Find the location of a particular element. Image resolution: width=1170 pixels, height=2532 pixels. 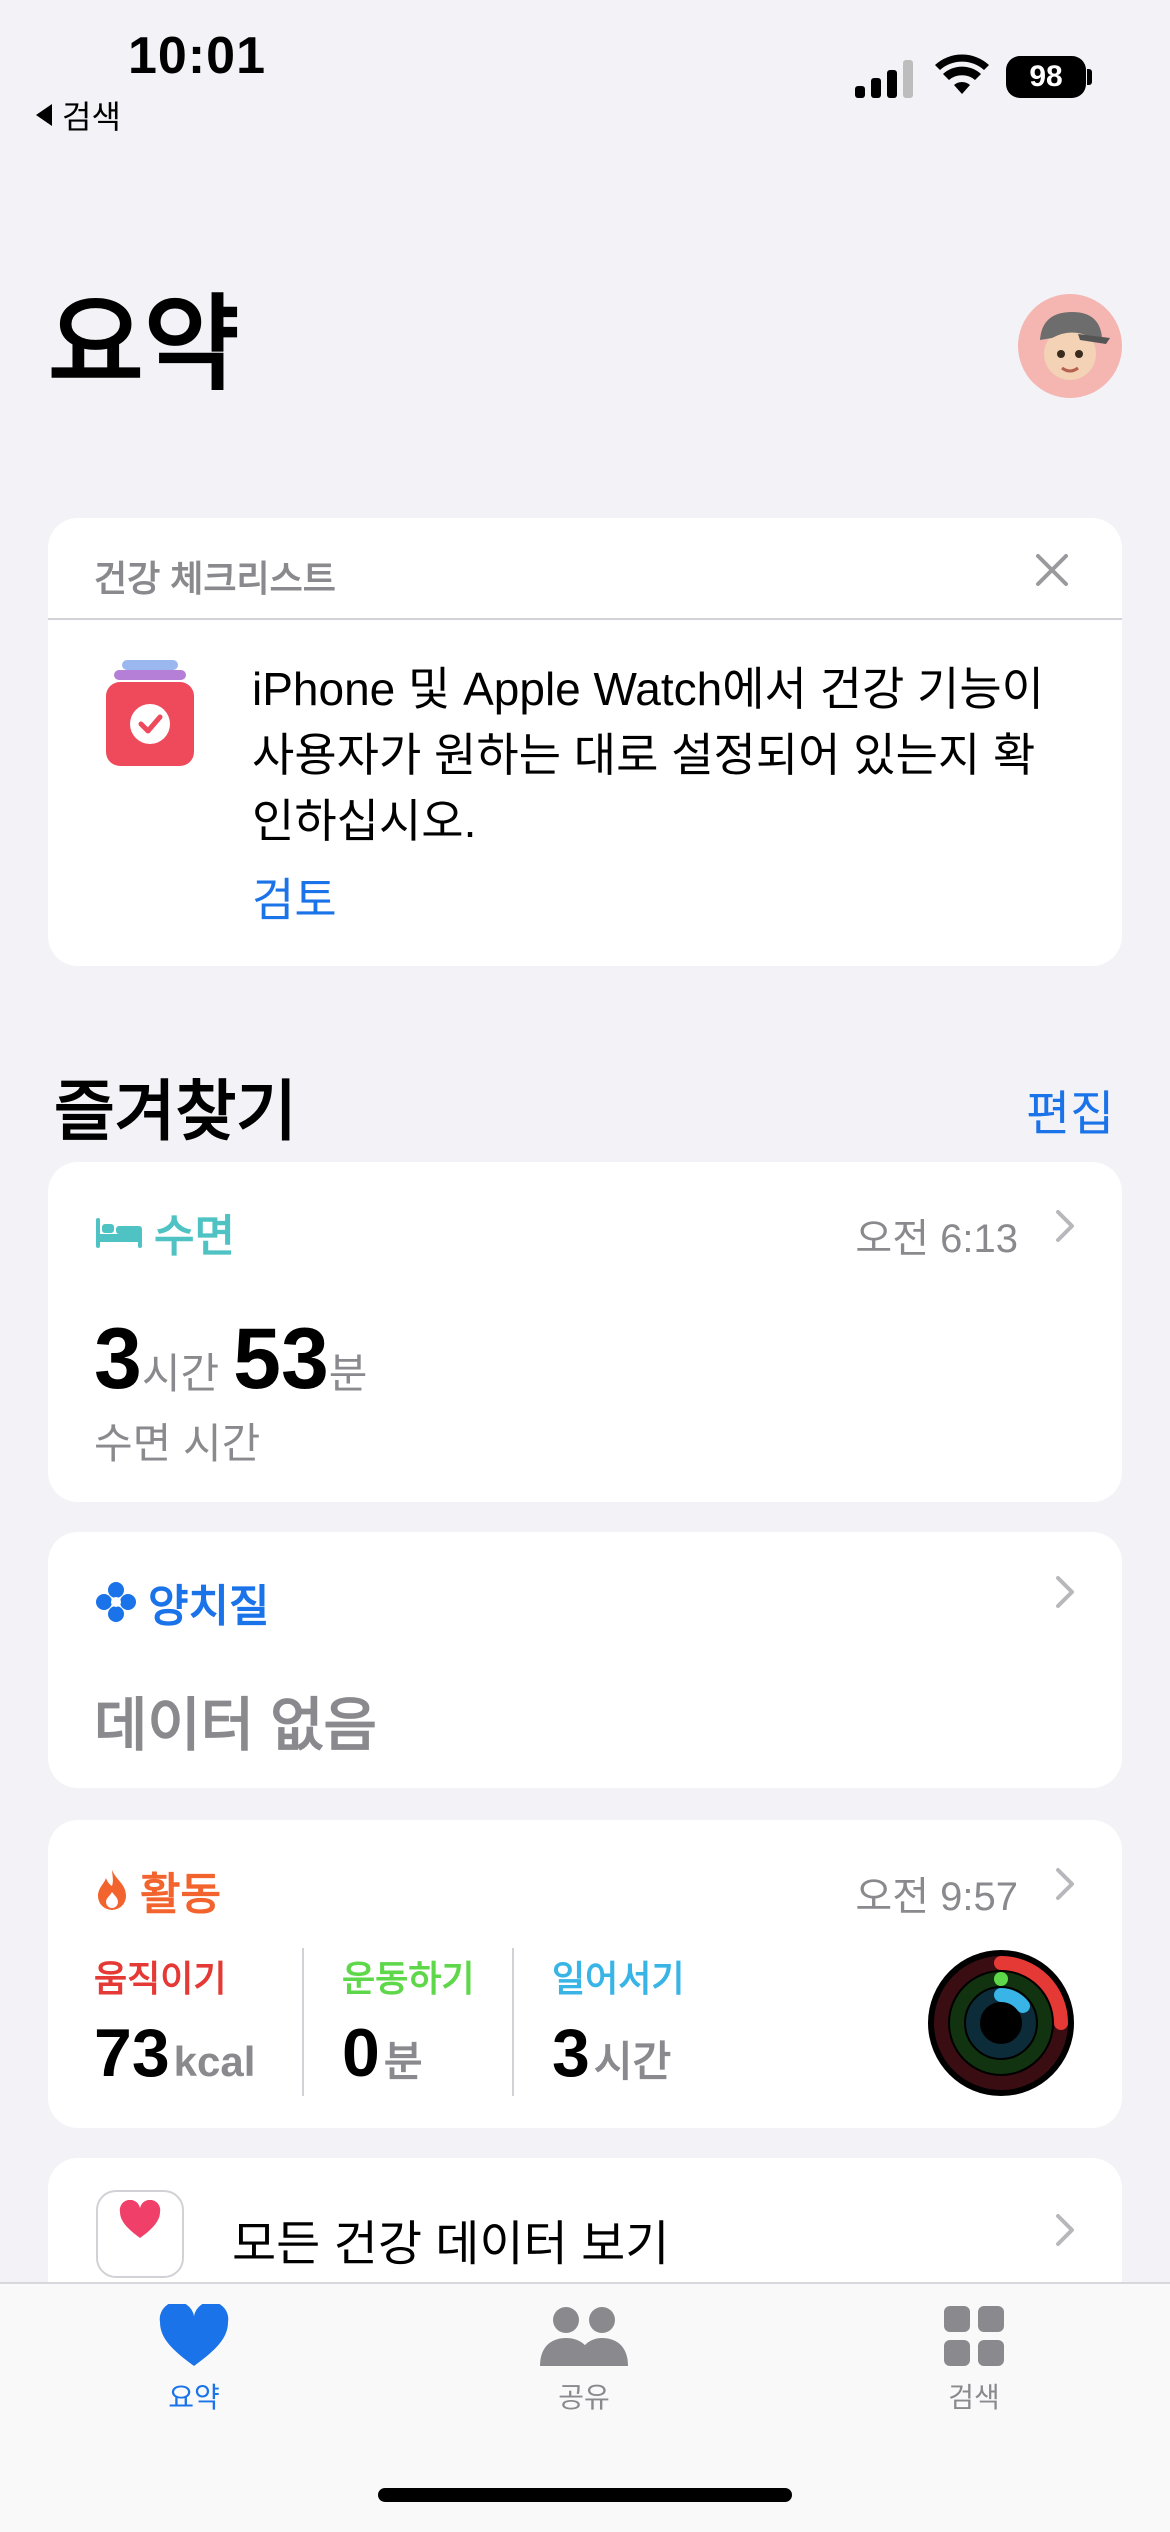

activity-card-header: 활동 is located at coordinates (157, 1890).